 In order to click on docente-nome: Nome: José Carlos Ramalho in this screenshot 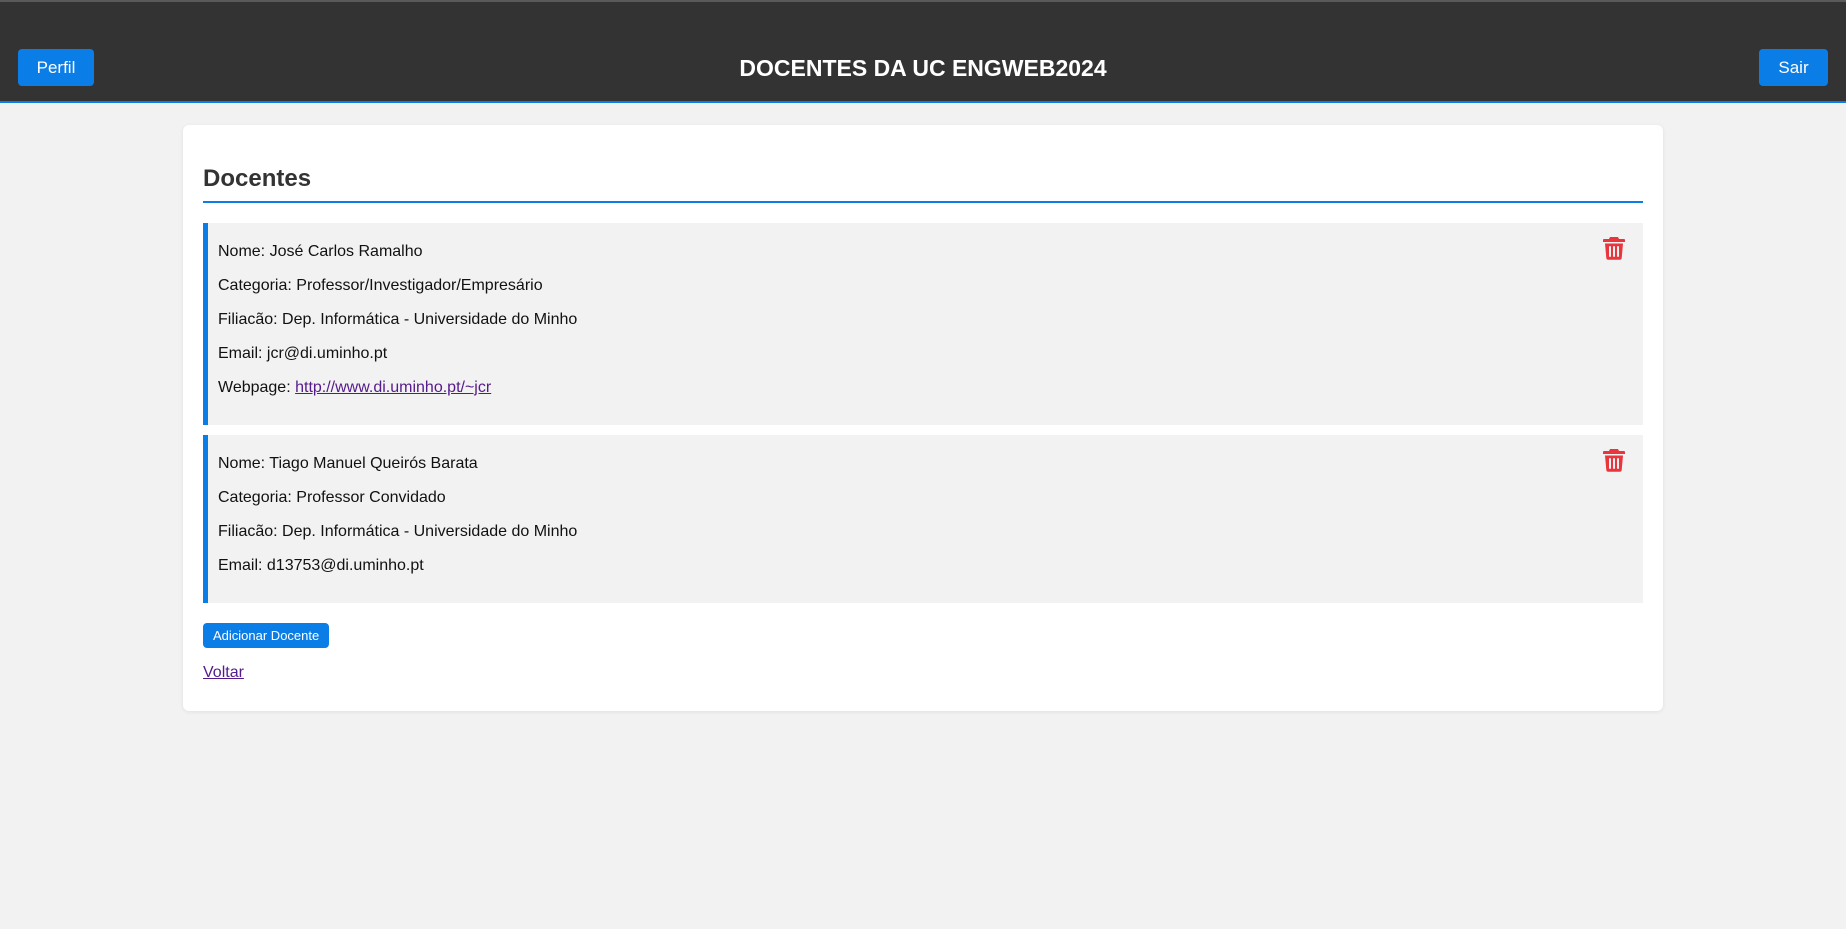, I will do `click(320, 251)`.